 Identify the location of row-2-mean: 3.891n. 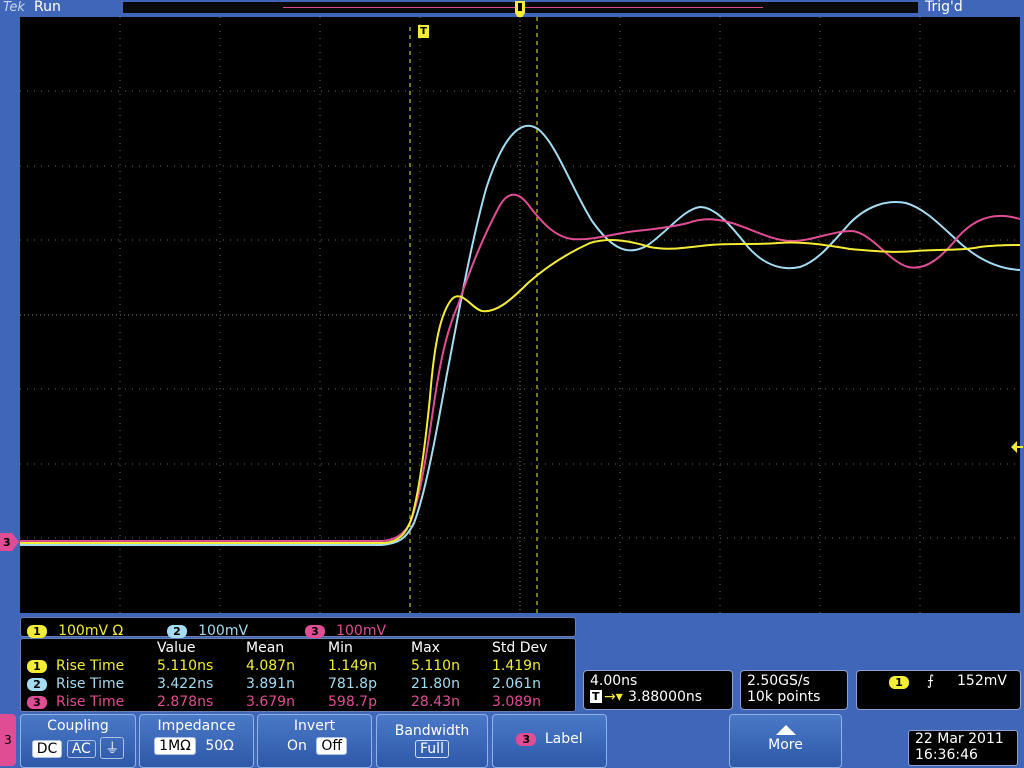
(270, 684).